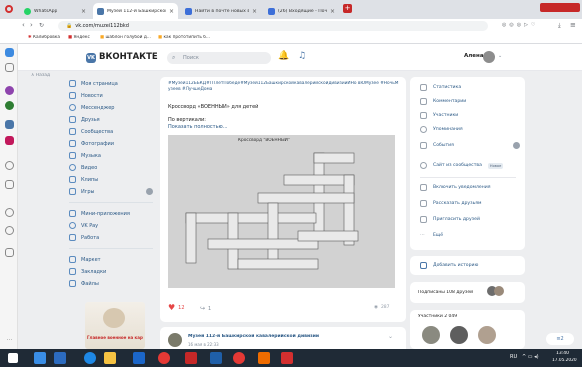  I want to click on vk-brand: ВКОНТАКТЕ, so click(128, 57).